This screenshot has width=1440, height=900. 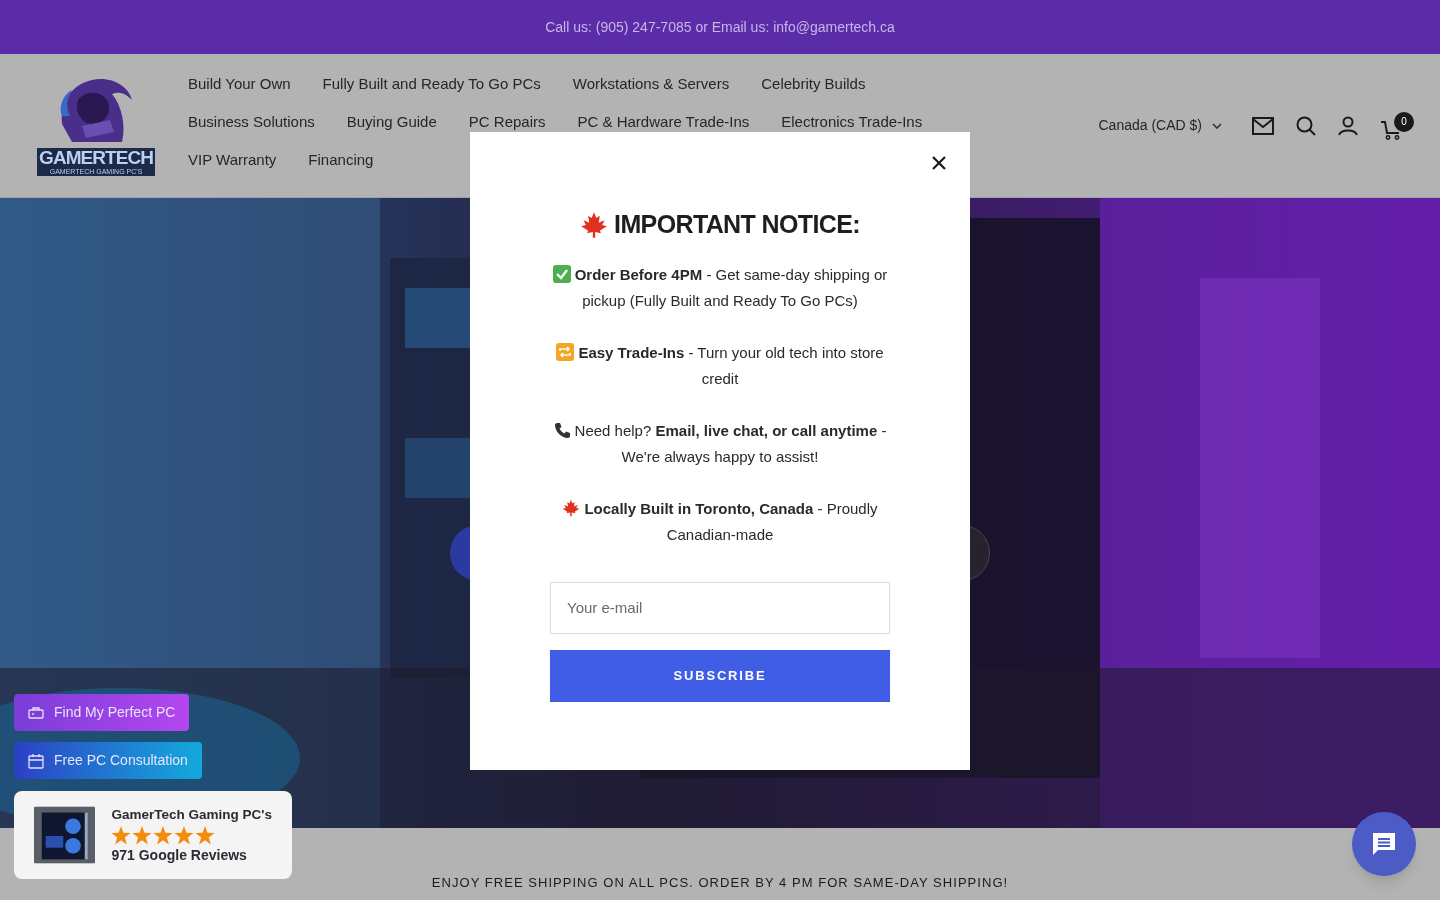 What do you see at coordinates (651, 84) in the screenshot?
I see `nav-link: Workstations & Servers` at bounding box center [651, 84].